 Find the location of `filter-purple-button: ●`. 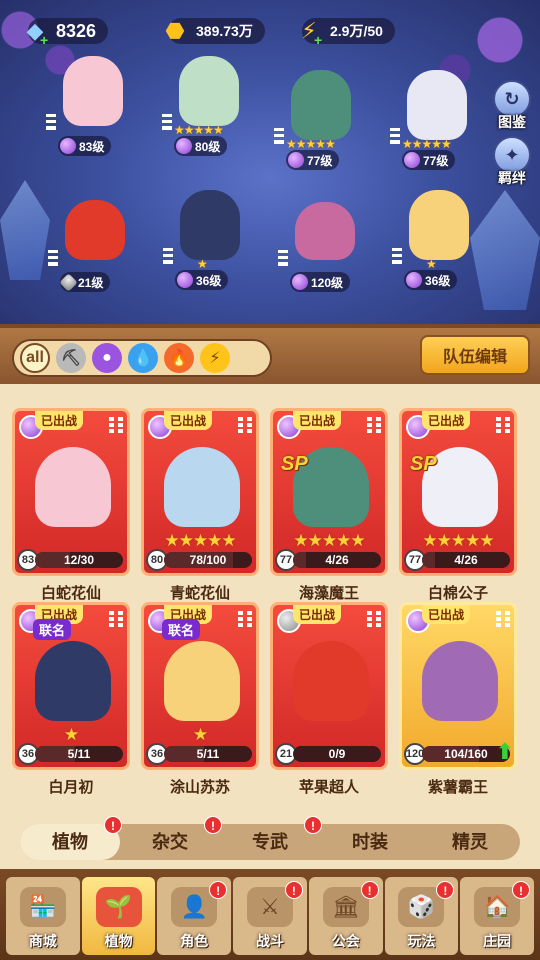

filter-purple-button: ● is located at coordinates (107, 358).